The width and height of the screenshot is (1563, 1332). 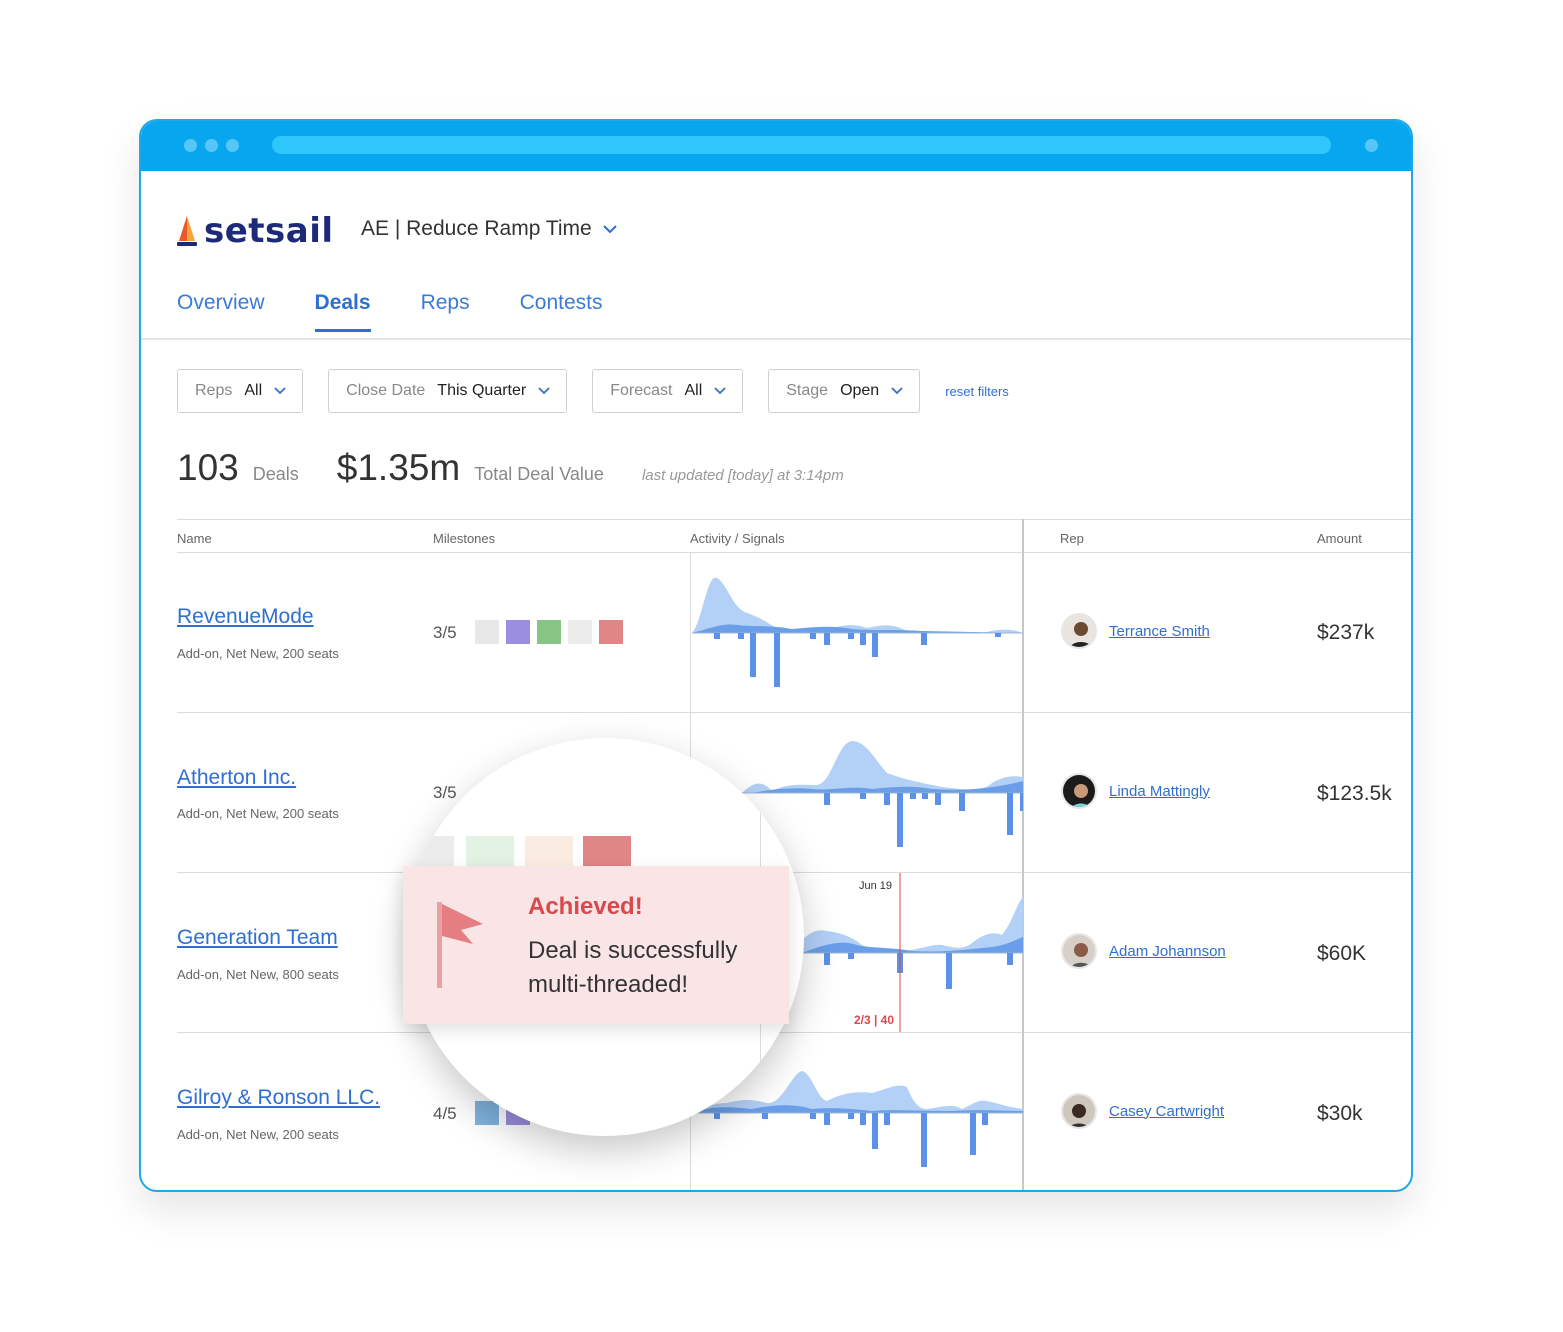 I want to click on milestones-count: 4/5, so click(x=445, y=1113).